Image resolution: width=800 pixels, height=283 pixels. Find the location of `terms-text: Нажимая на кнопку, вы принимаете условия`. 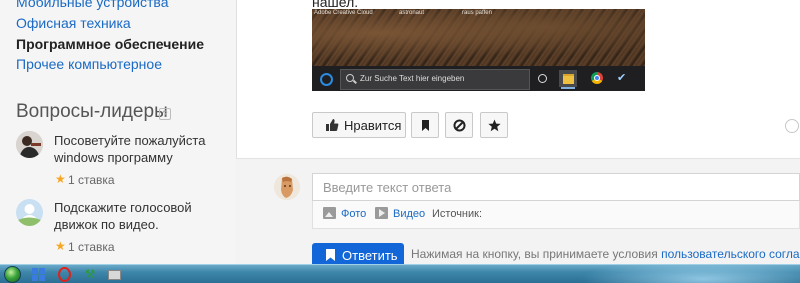

terms-text: Нажимая на кнопку, вы принимаете условия is located at coordinates (534, 254).